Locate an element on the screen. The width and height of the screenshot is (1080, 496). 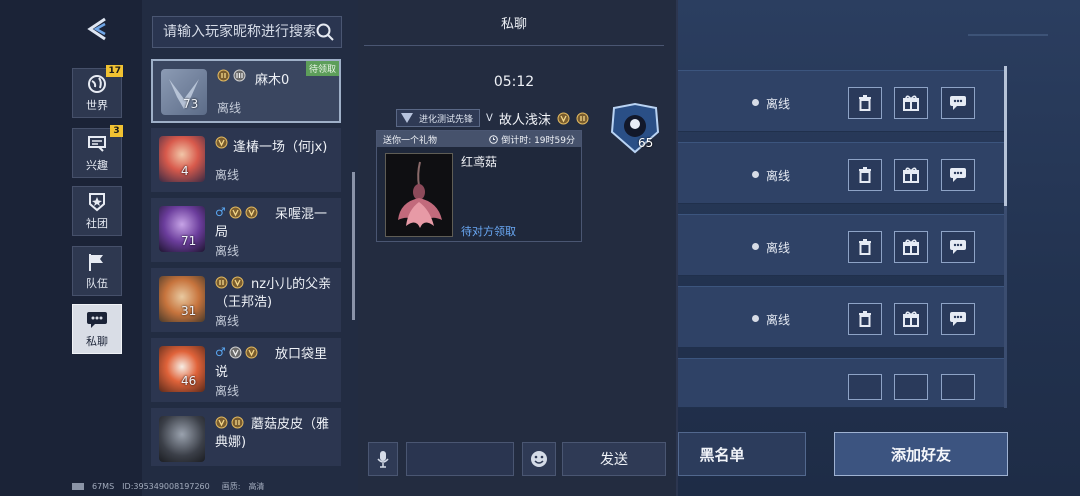
friend-name: 逢椿一场（何jx) is located at coordinates (280, 147).